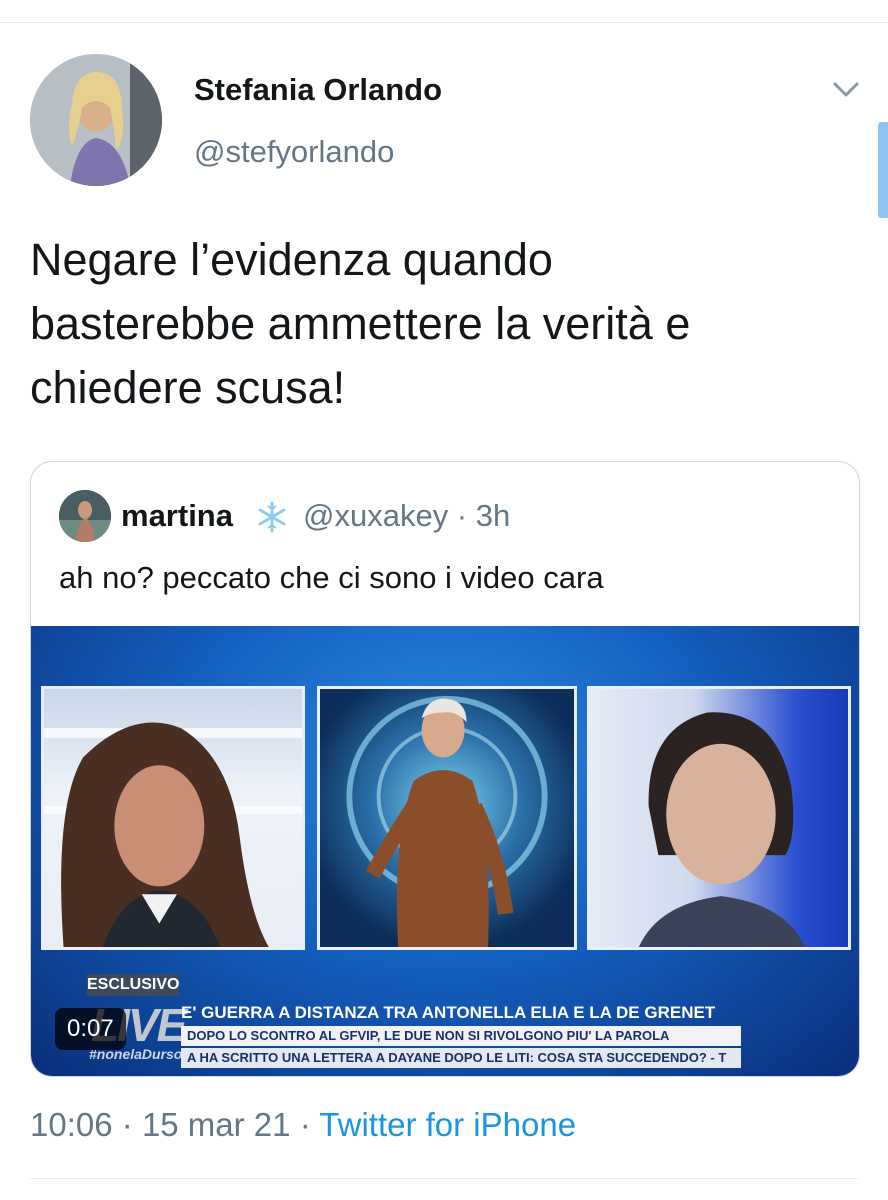 The image size is (888, 1200). Describe the element at coordinates (90, 1029) in the screenshot. I see `video-duration-badge: 0:07` at that location.